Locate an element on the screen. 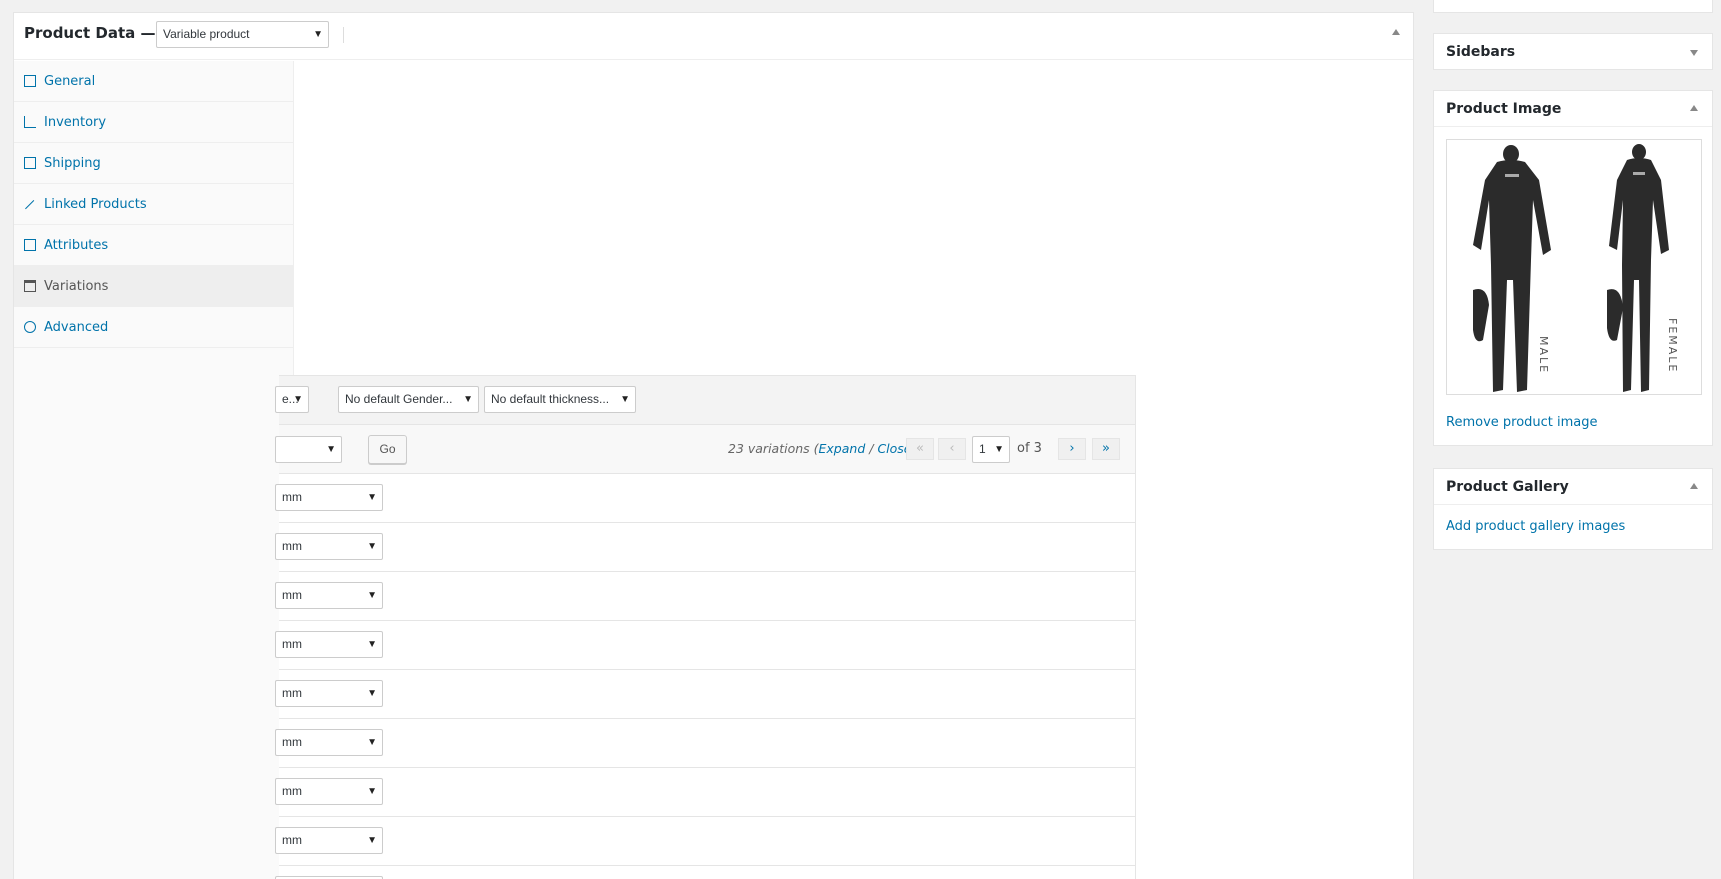 The height and width of the screenshot is (879, 1721). sidebars-box: Sidebars is located at coordinates (1573, 51).